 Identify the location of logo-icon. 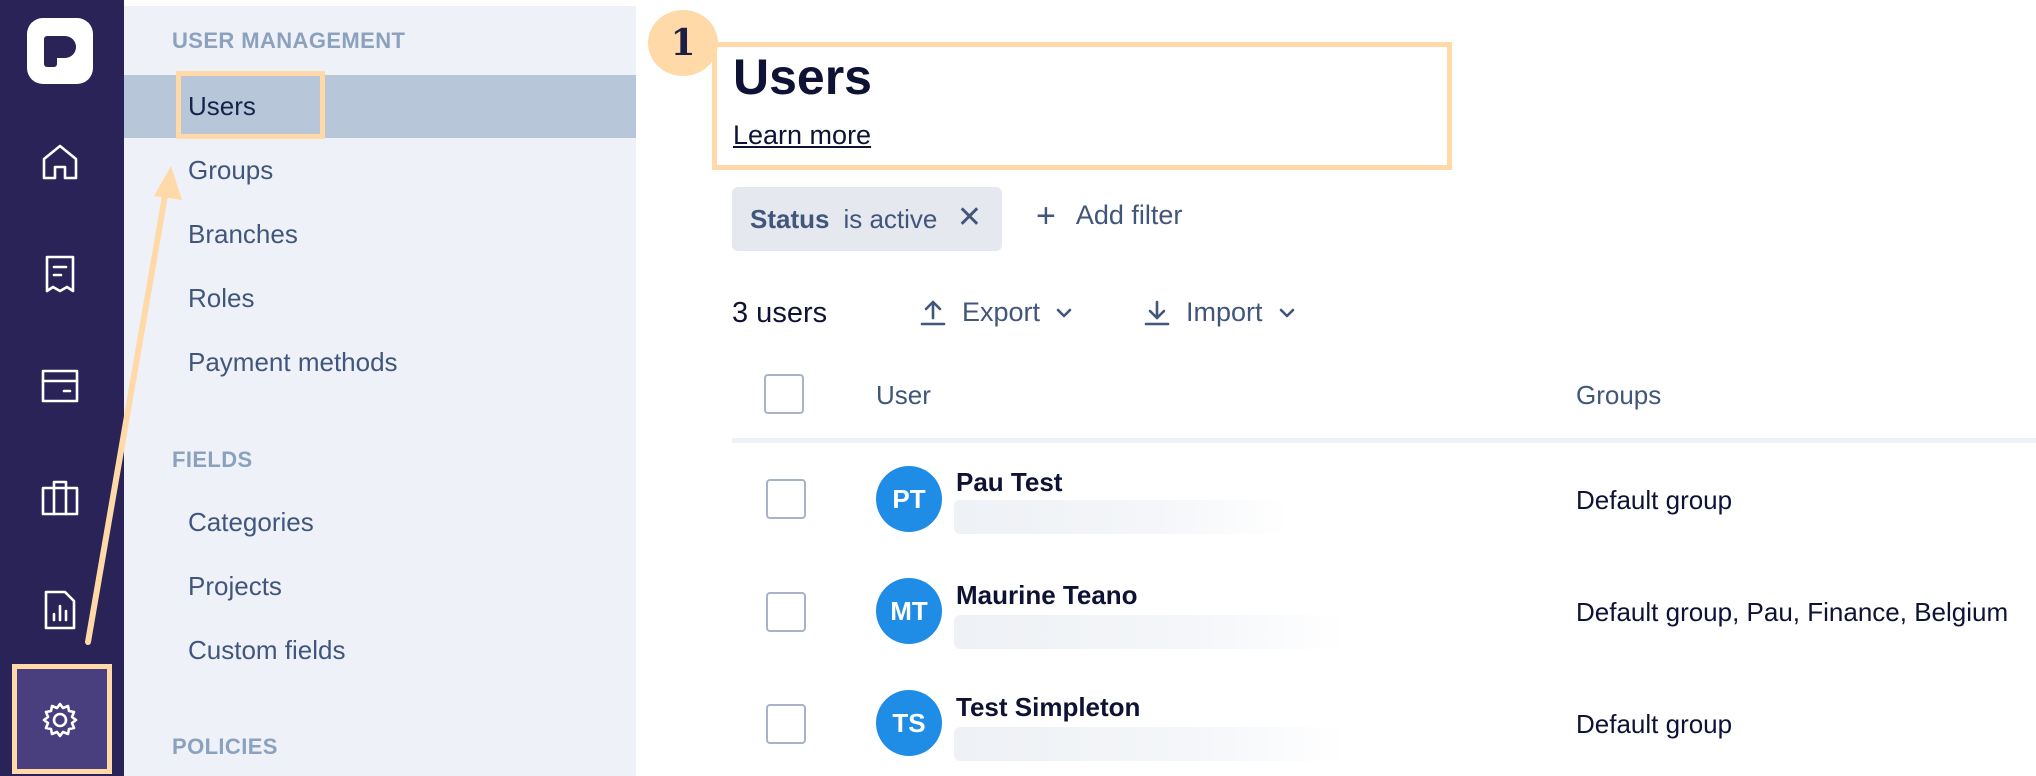
(60, 51).